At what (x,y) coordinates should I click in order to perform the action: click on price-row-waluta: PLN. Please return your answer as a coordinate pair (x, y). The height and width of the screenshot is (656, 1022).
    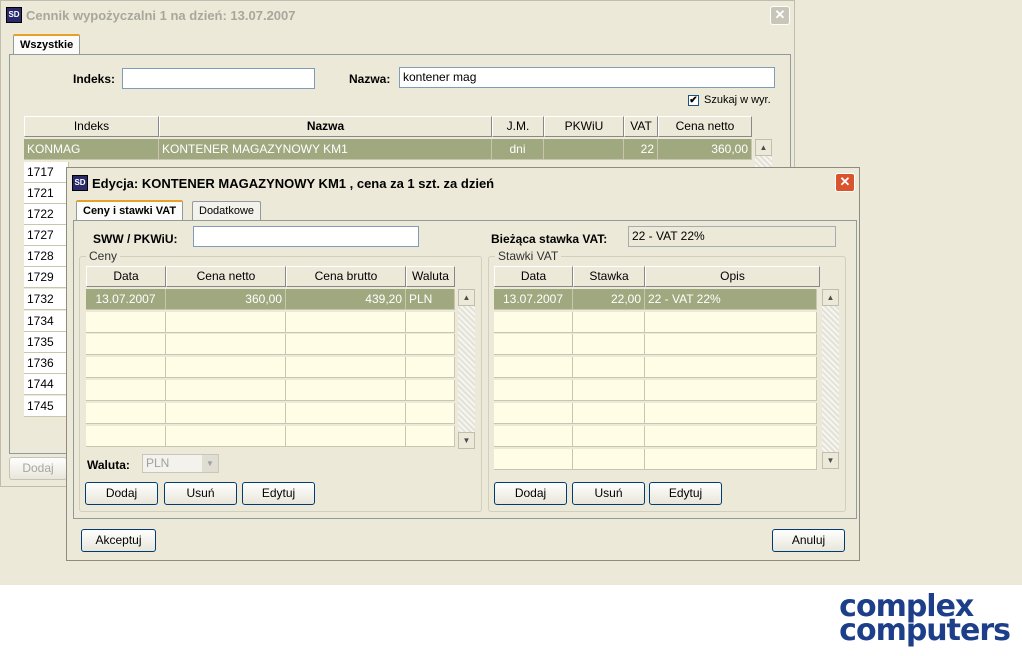
    Looking at the image, I should click on (430, 299).